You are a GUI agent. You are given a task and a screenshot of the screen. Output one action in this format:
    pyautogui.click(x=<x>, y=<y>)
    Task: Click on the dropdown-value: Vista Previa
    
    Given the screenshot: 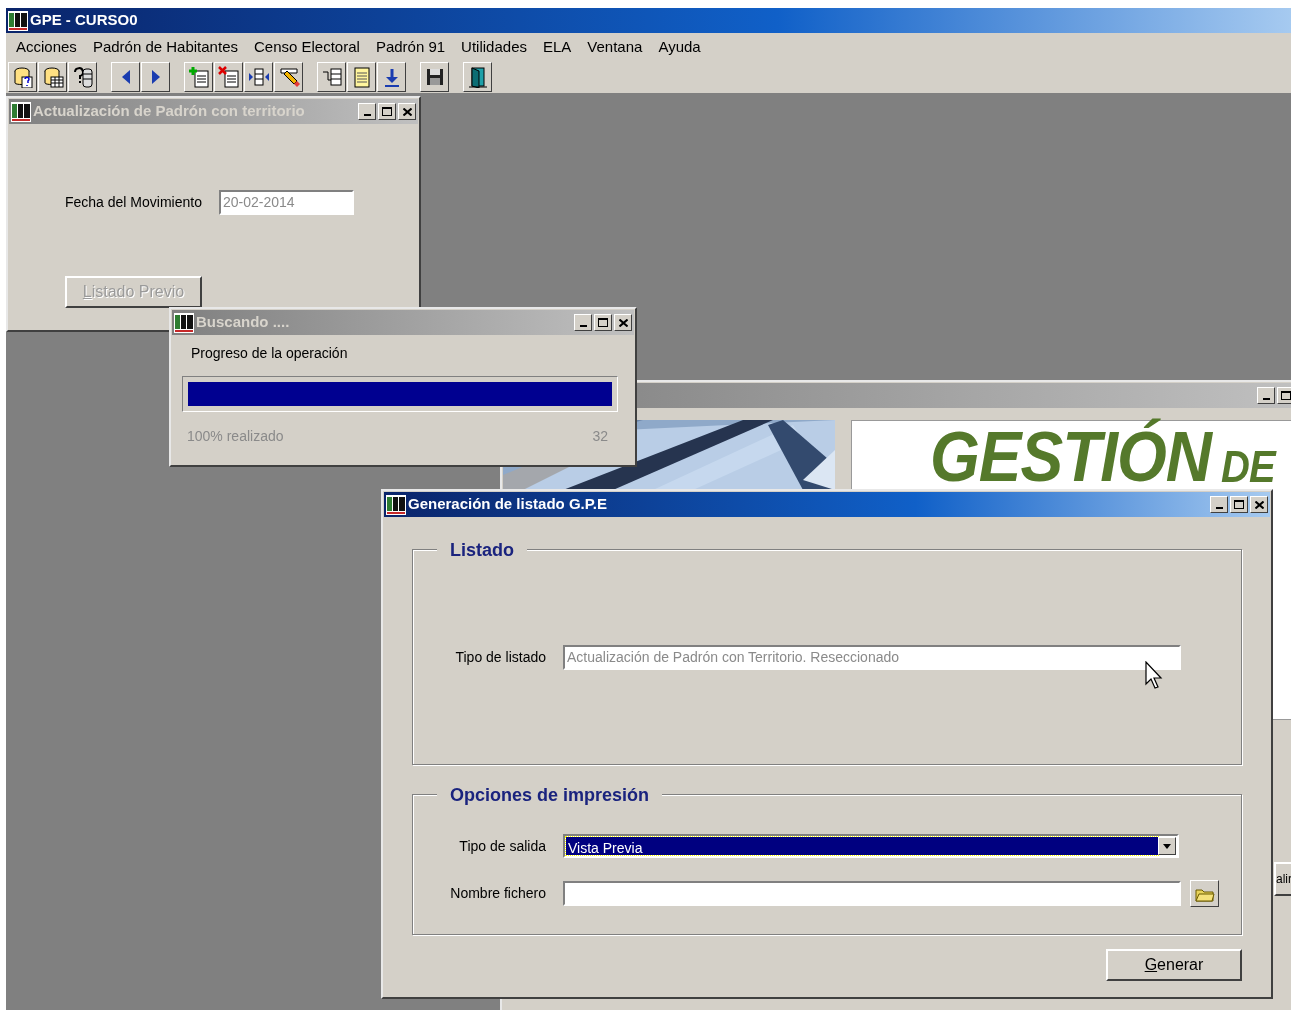 What is the action you would take?
    pyautogui.click(x=862, y=846)
    